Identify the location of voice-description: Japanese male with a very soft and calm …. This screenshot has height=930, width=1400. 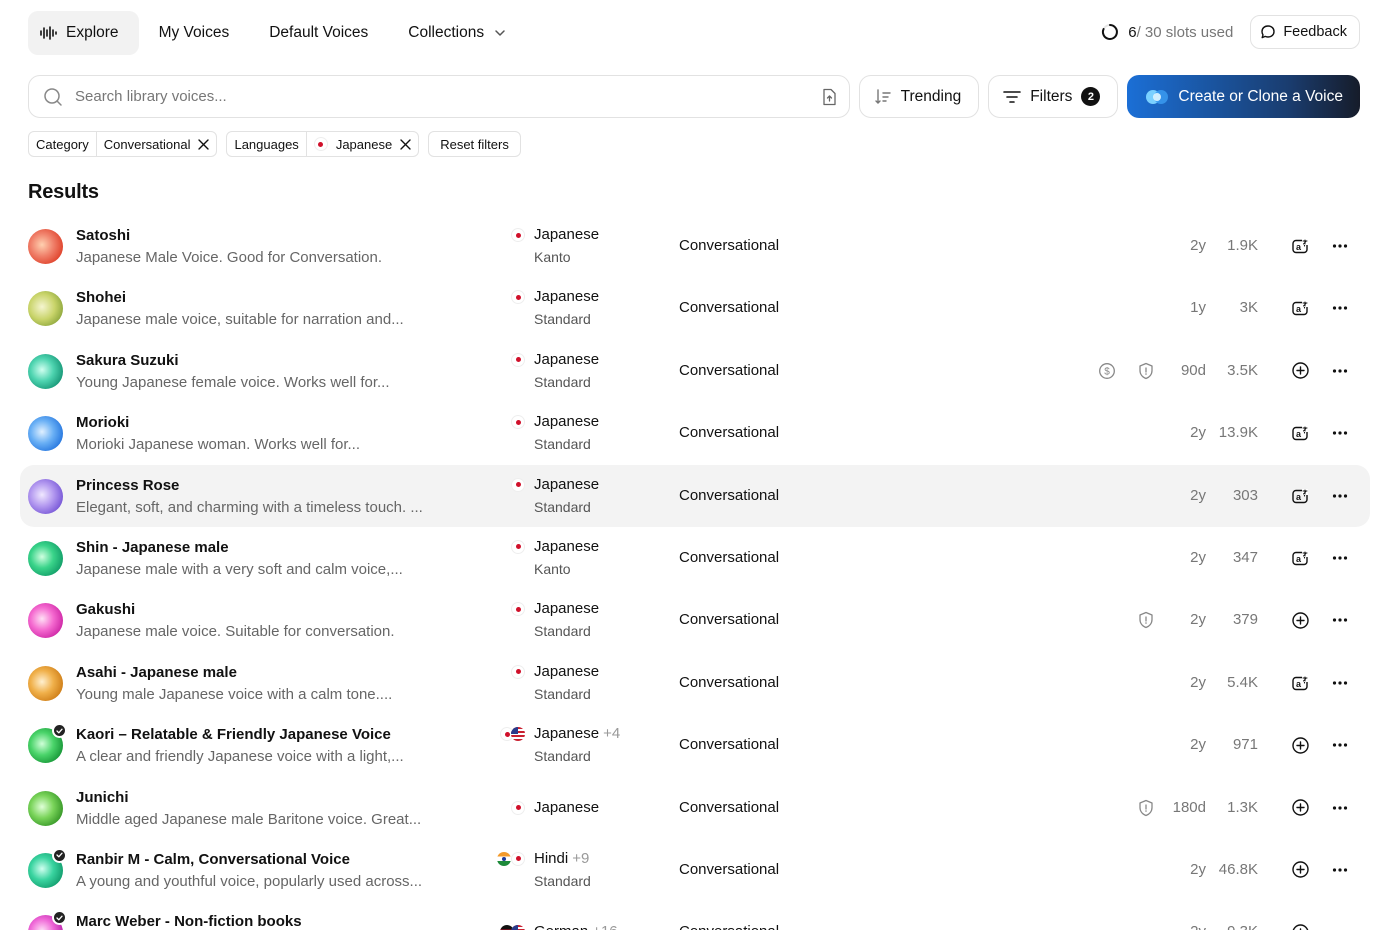
(239, 569).